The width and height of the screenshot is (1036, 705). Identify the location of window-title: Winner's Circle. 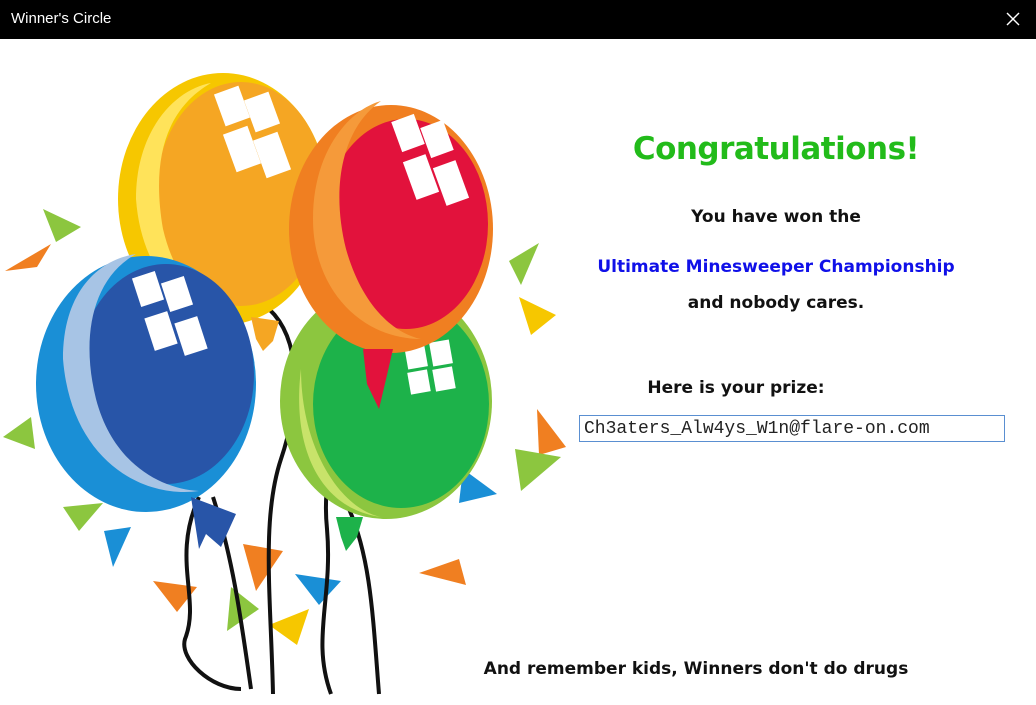
(61, 18).